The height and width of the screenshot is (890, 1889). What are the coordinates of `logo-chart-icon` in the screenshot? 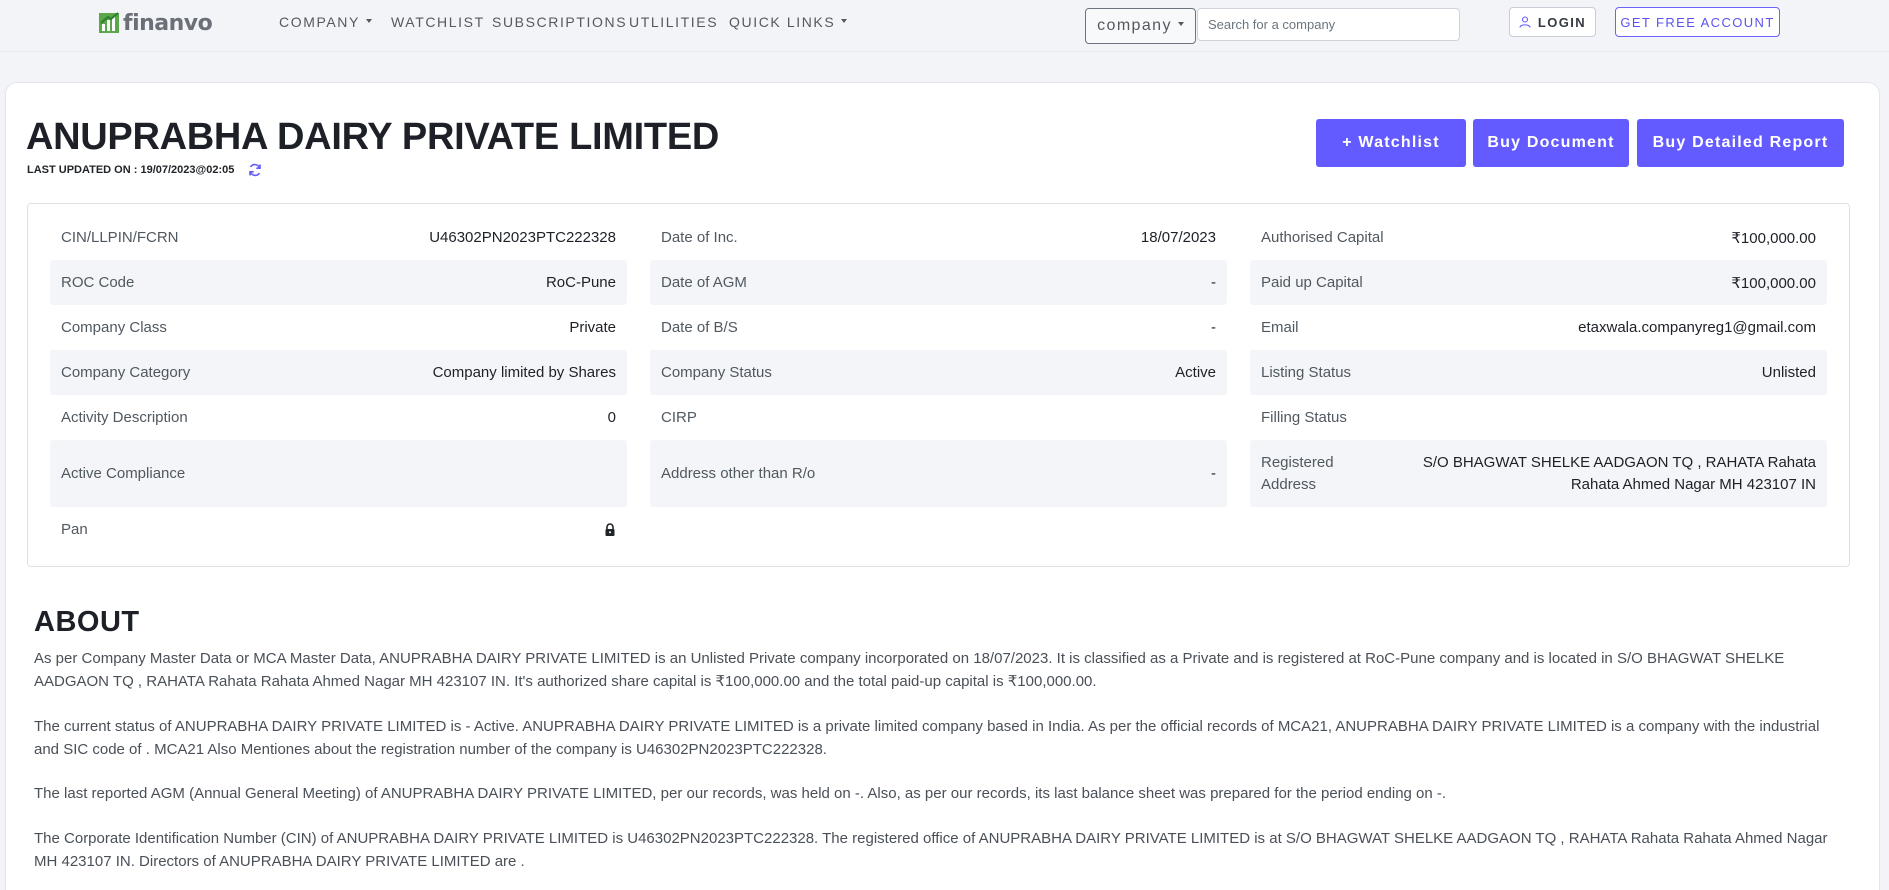 It's located at (109, 22).